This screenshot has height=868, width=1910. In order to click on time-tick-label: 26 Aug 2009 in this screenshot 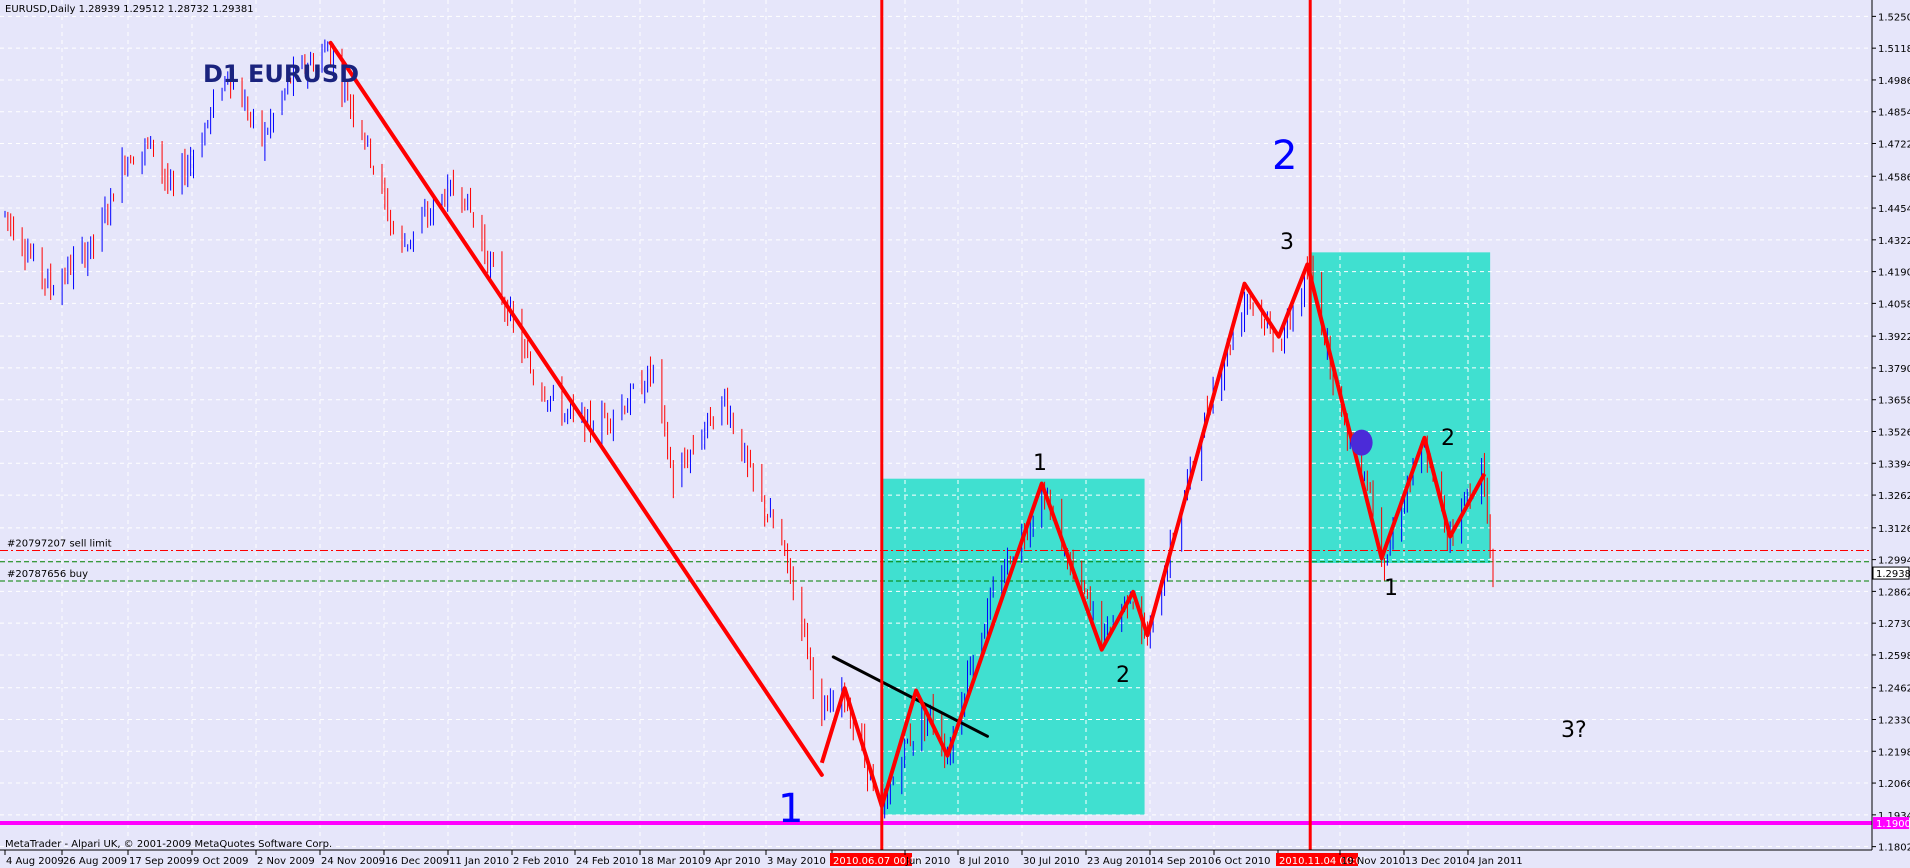, I will do `click(95, 861)`.